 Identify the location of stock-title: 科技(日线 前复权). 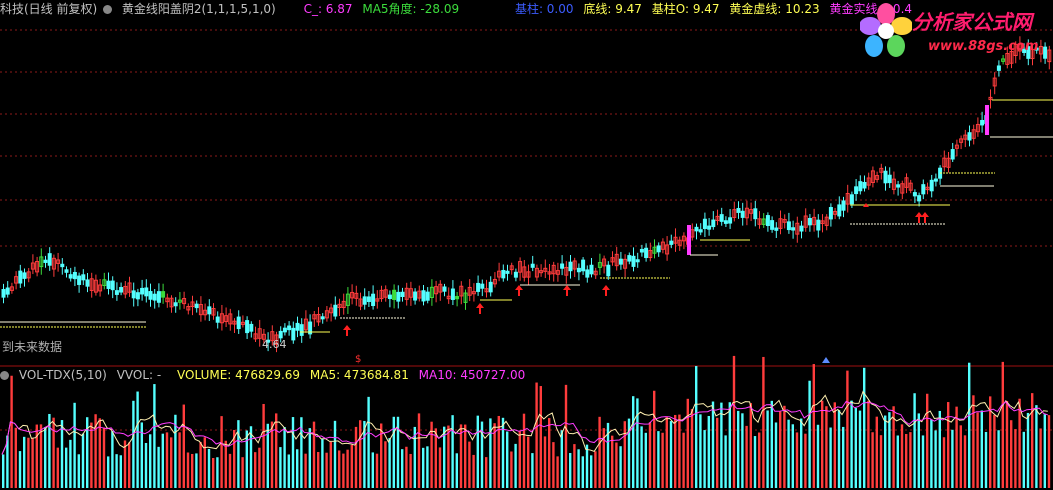
(48, 9).